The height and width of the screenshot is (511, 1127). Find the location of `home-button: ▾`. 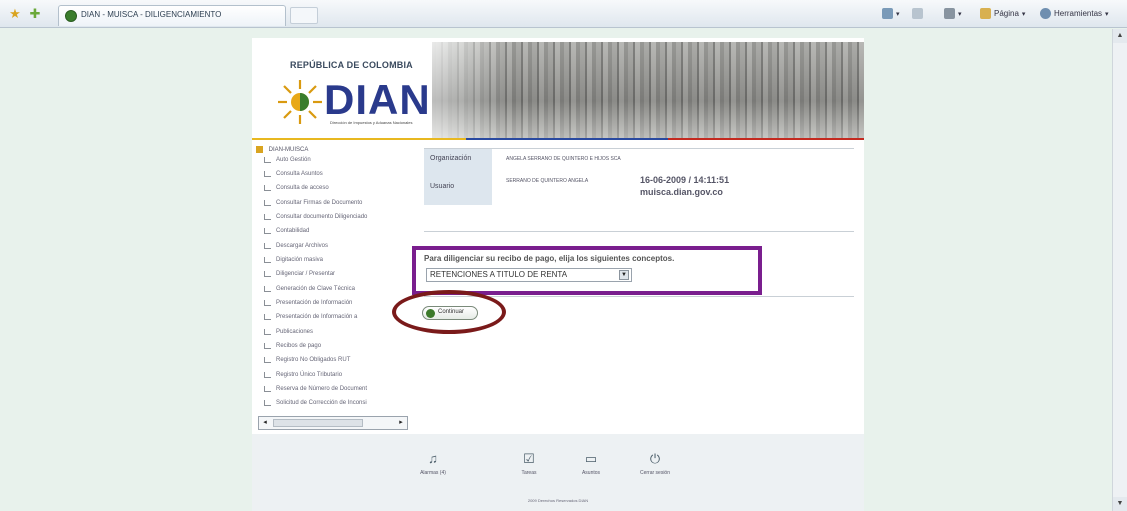

home-button: ▾ is located at coordinates (891, 13).